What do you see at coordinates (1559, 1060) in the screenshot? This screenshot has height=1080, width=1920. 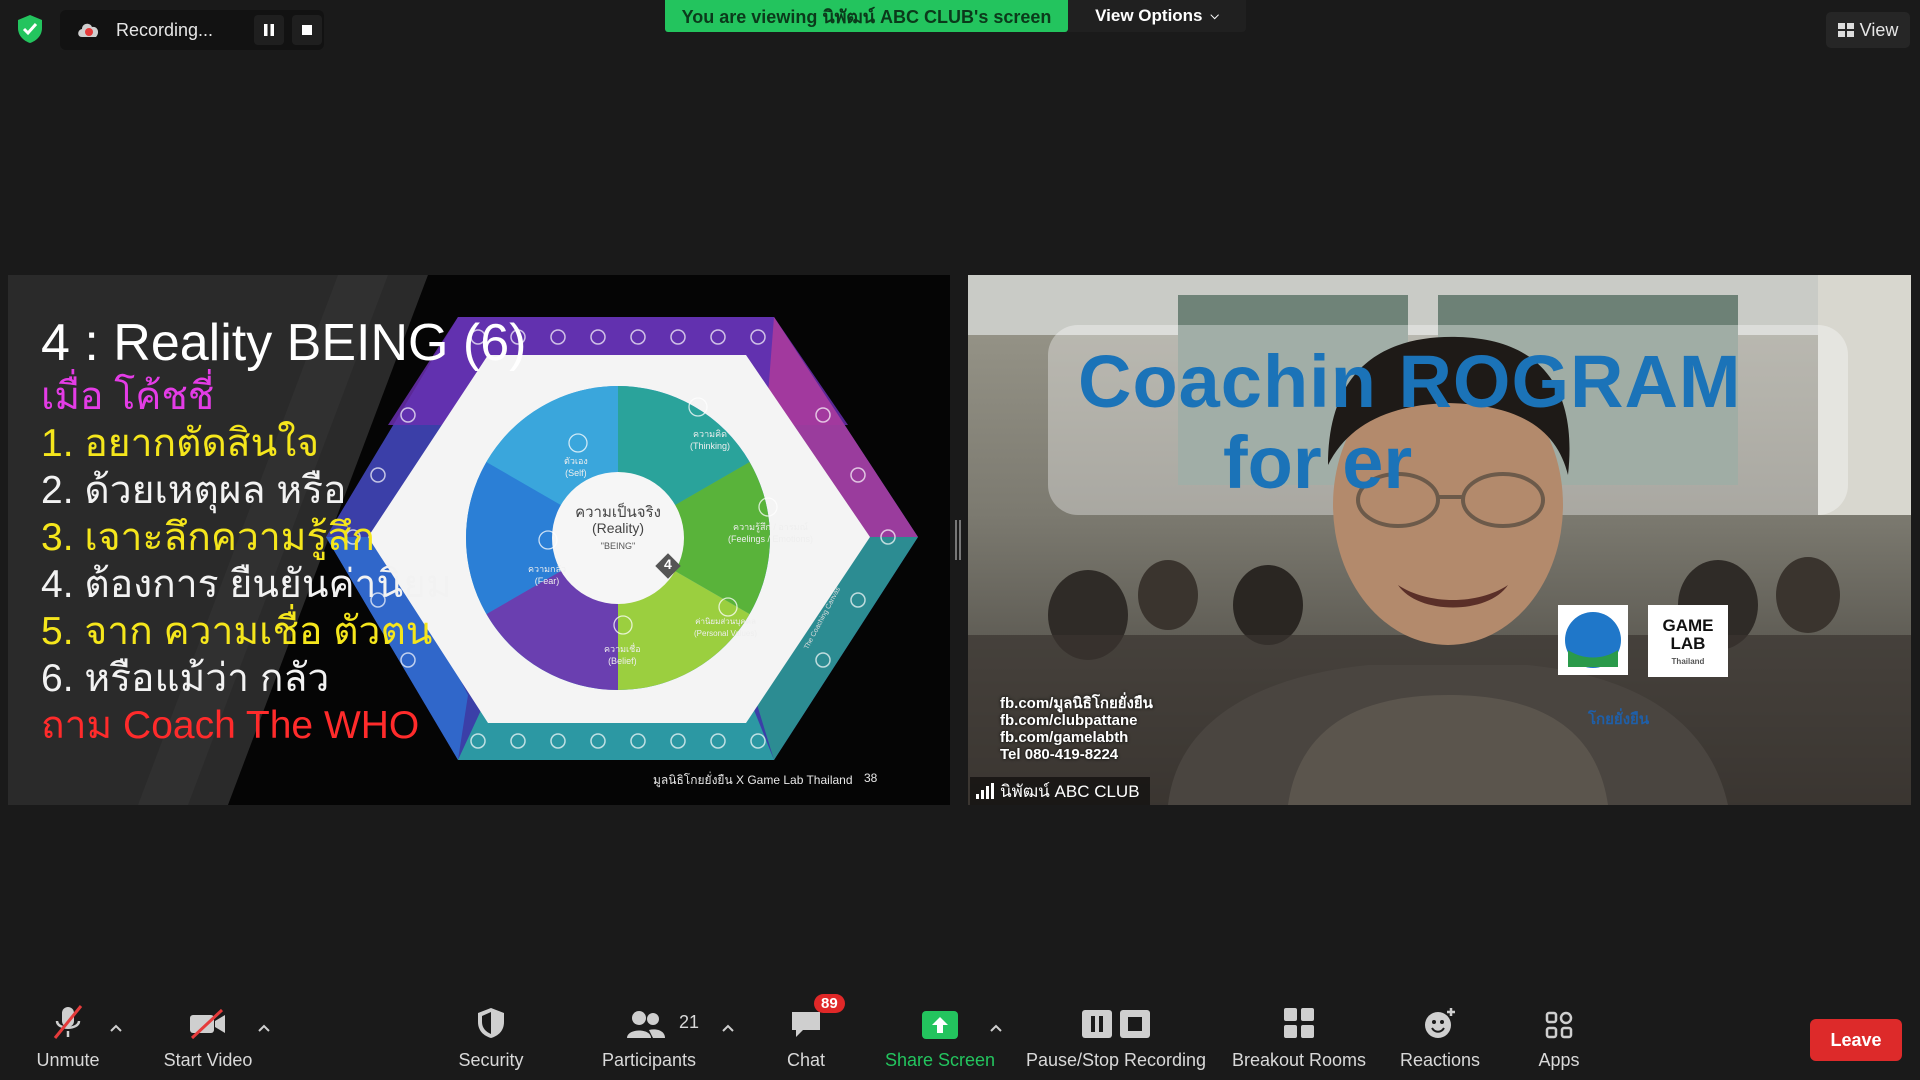 I see `apps-label: Apps` at bounding box center [1559, 1060].